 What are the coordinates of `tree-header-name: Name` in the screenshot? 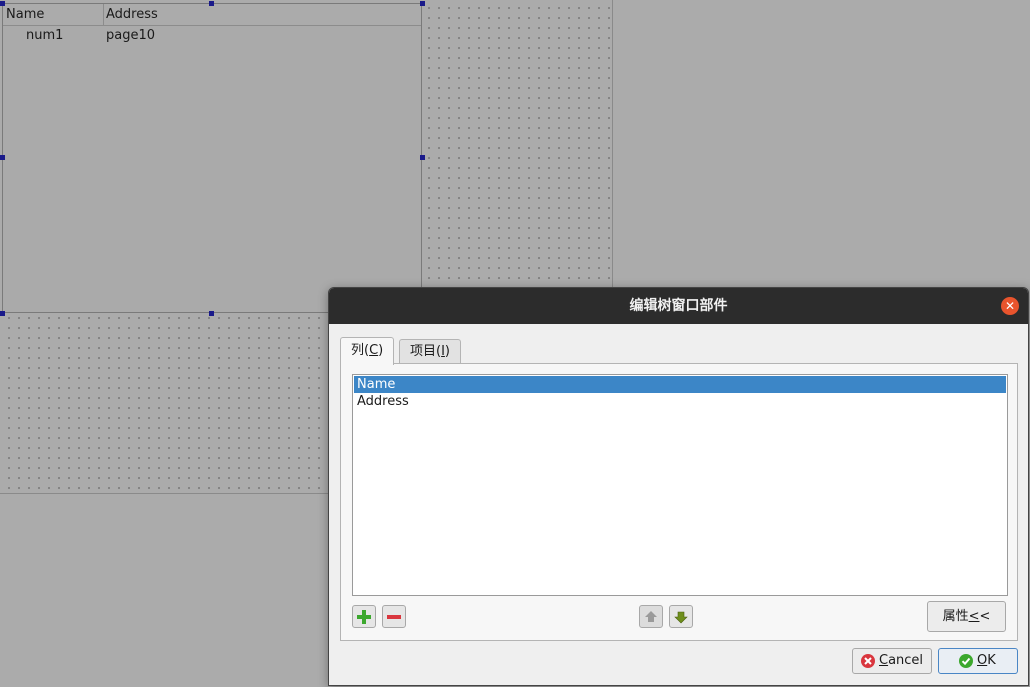 It's located at (25, 14).